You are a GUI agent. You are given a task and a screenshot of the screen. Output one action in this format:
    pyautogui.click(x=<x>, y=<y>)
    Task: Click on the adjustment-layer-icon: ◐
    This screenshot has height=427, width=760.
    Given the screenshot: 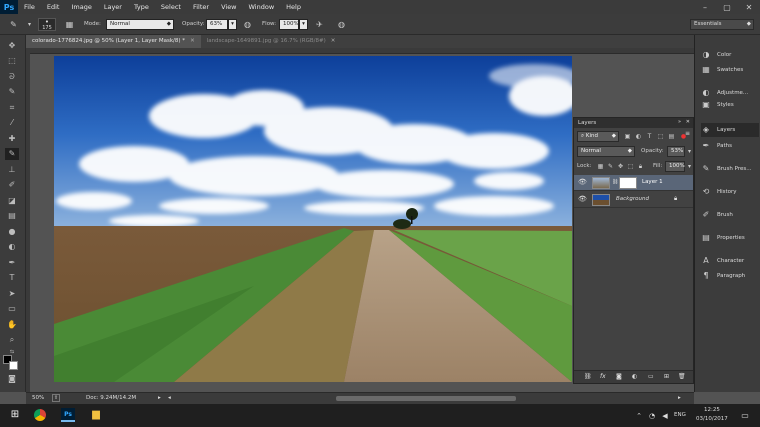 What is the action you would take?
    pyautogui.click(x=634, y=376)
    